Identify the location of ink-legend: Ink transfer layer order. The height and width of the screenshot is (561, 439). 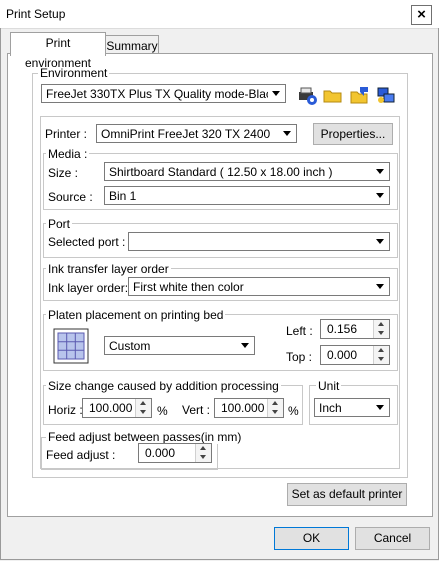
(108, 269).